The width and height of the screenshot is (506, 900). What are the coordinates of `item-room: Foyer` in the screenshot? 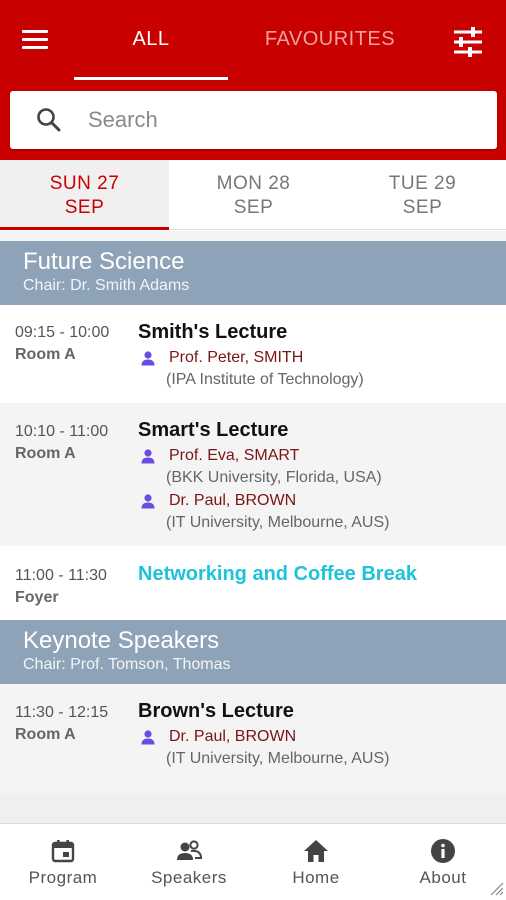 It's located at (37, 597).